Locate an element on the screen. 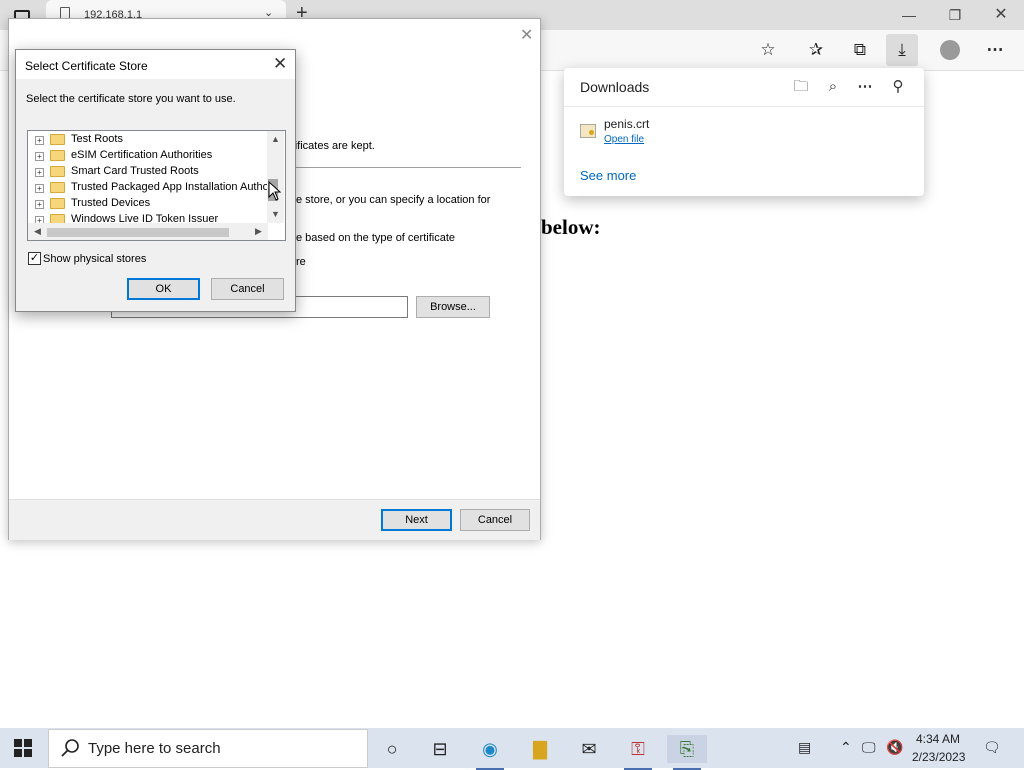 Image resolution: width=1024 pixels, height=770 pixels. tree-item: + eSIM Certification Authorities is located at coordinates (148, 156).